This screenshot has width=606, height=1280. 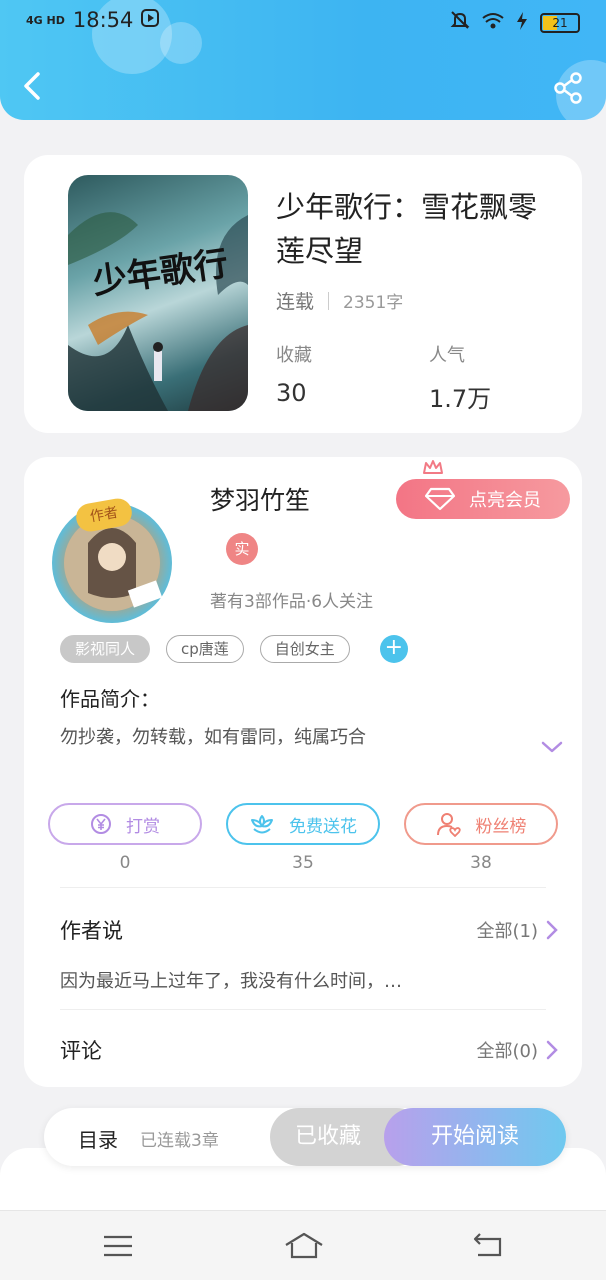 I want to click on battery-level: 21, so click(x=560, y=22).